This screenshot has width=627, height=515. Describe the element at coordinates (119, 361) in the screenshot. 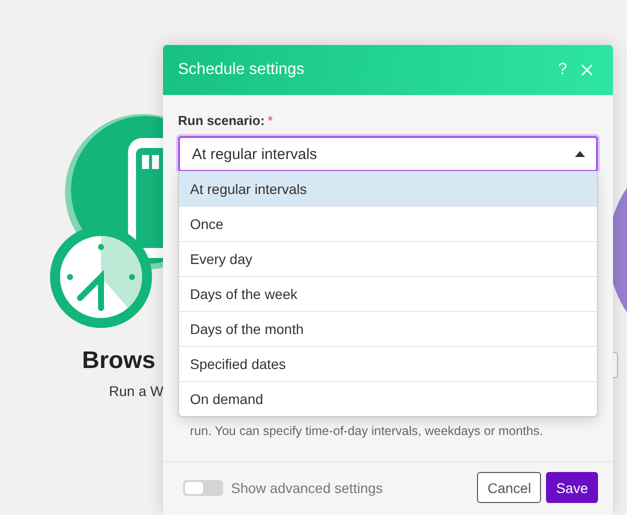

I see `module-title: Brows` at that location.